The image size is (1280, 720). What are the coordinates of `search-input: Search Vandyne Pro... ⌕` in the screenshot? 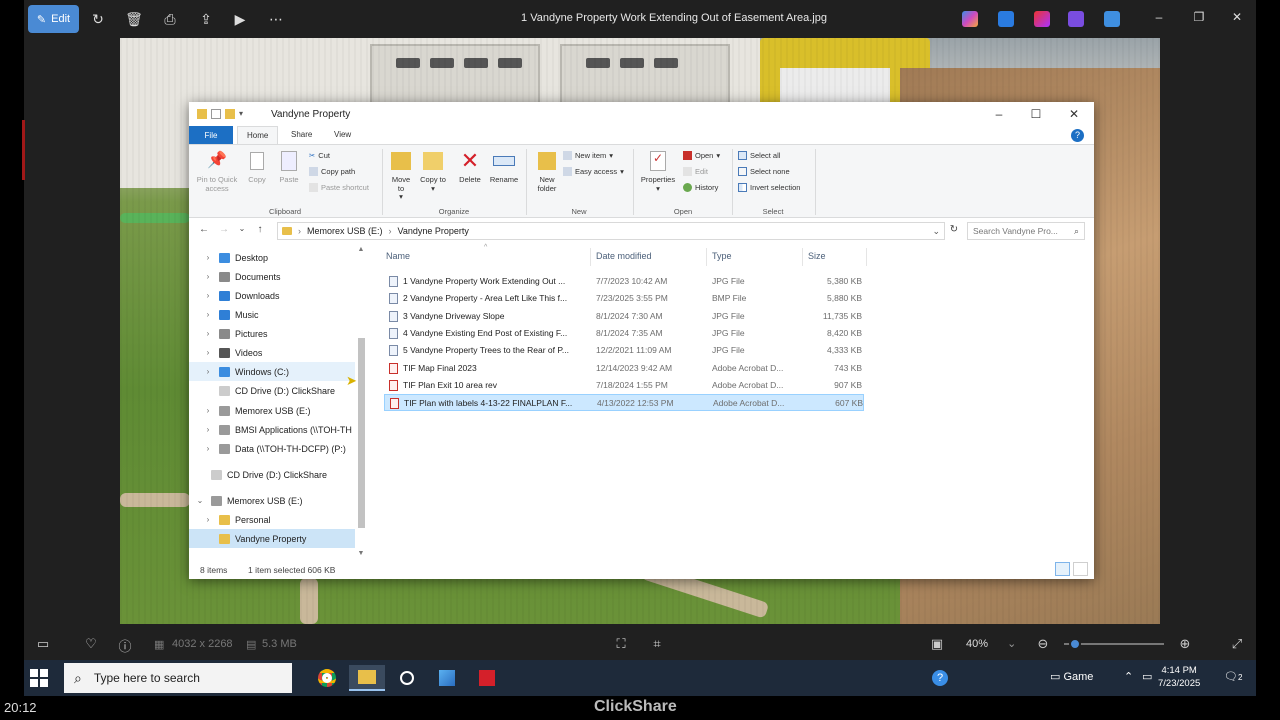 It's located at (1026, 231).